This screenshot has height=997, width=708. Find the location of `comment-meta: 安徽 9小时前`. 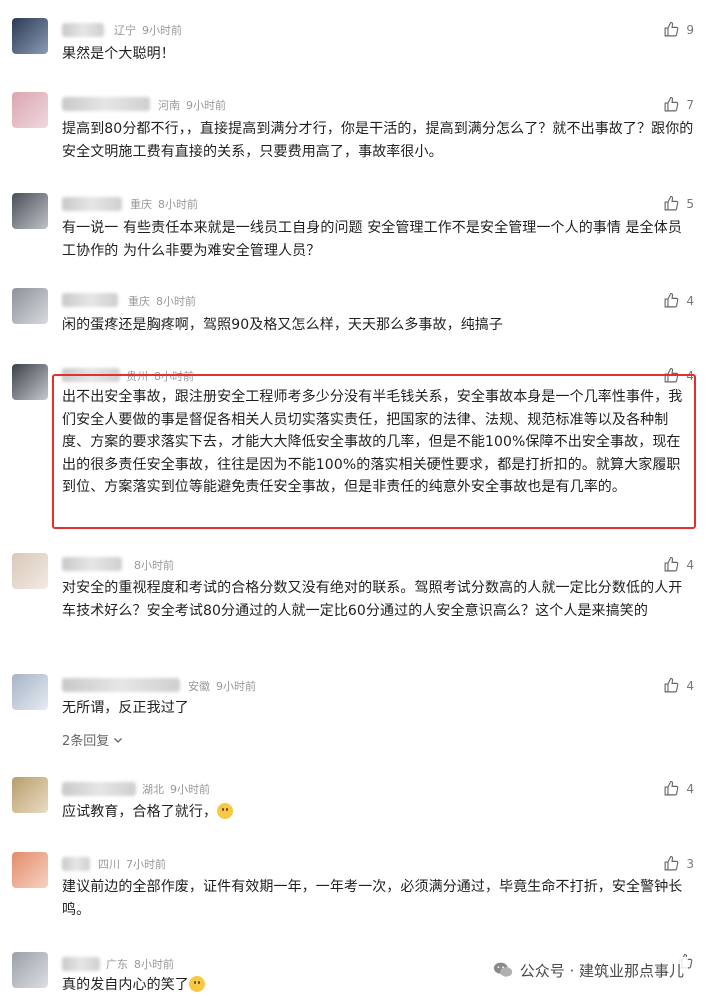

comment-meta: 安徽 9小时前 is located at coordinates (225, 686).